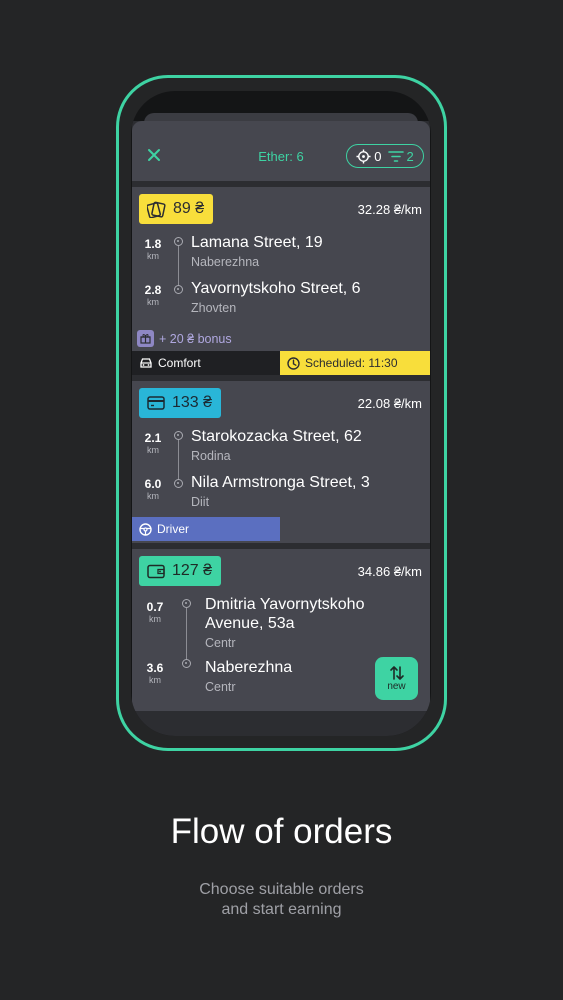 The width and height of the screenshot is (563, 1000). I want to click on dropoff-distance: 6.0 km, so click(153, 489).